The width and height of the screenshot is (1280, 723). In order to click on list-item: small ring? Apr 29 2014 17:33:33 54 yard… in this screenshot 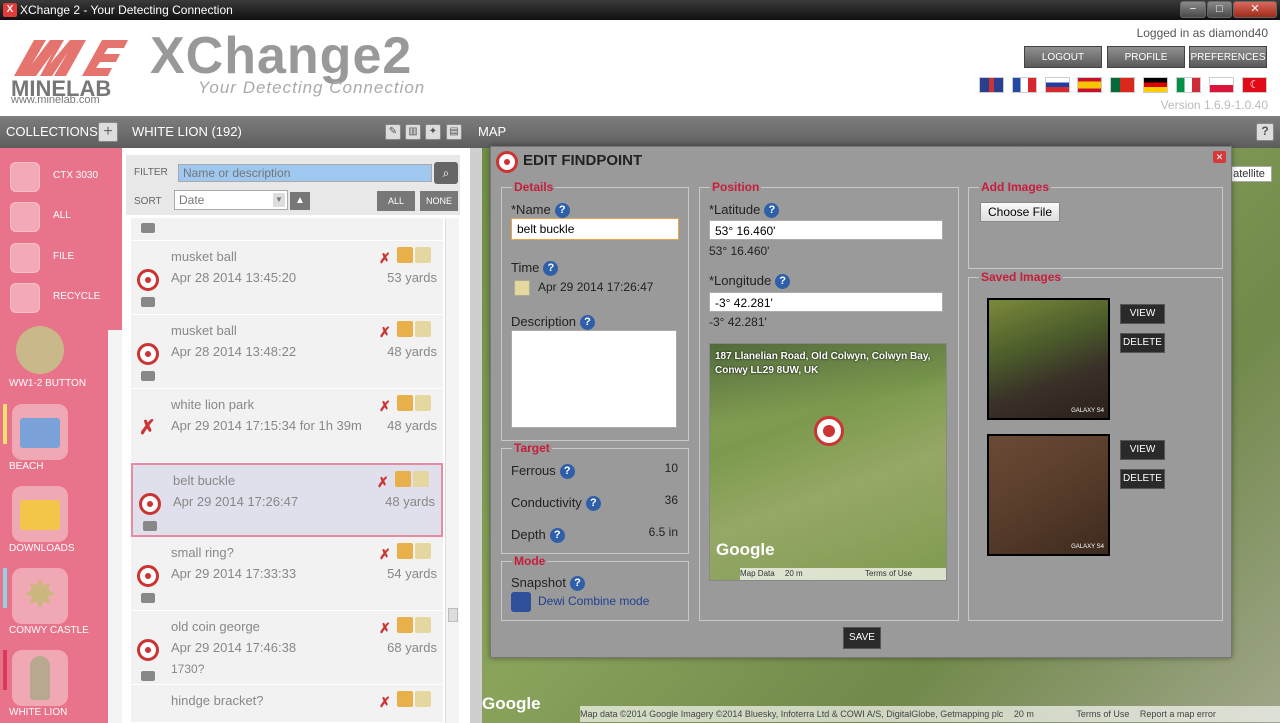, I will do `click(287, 574)`.